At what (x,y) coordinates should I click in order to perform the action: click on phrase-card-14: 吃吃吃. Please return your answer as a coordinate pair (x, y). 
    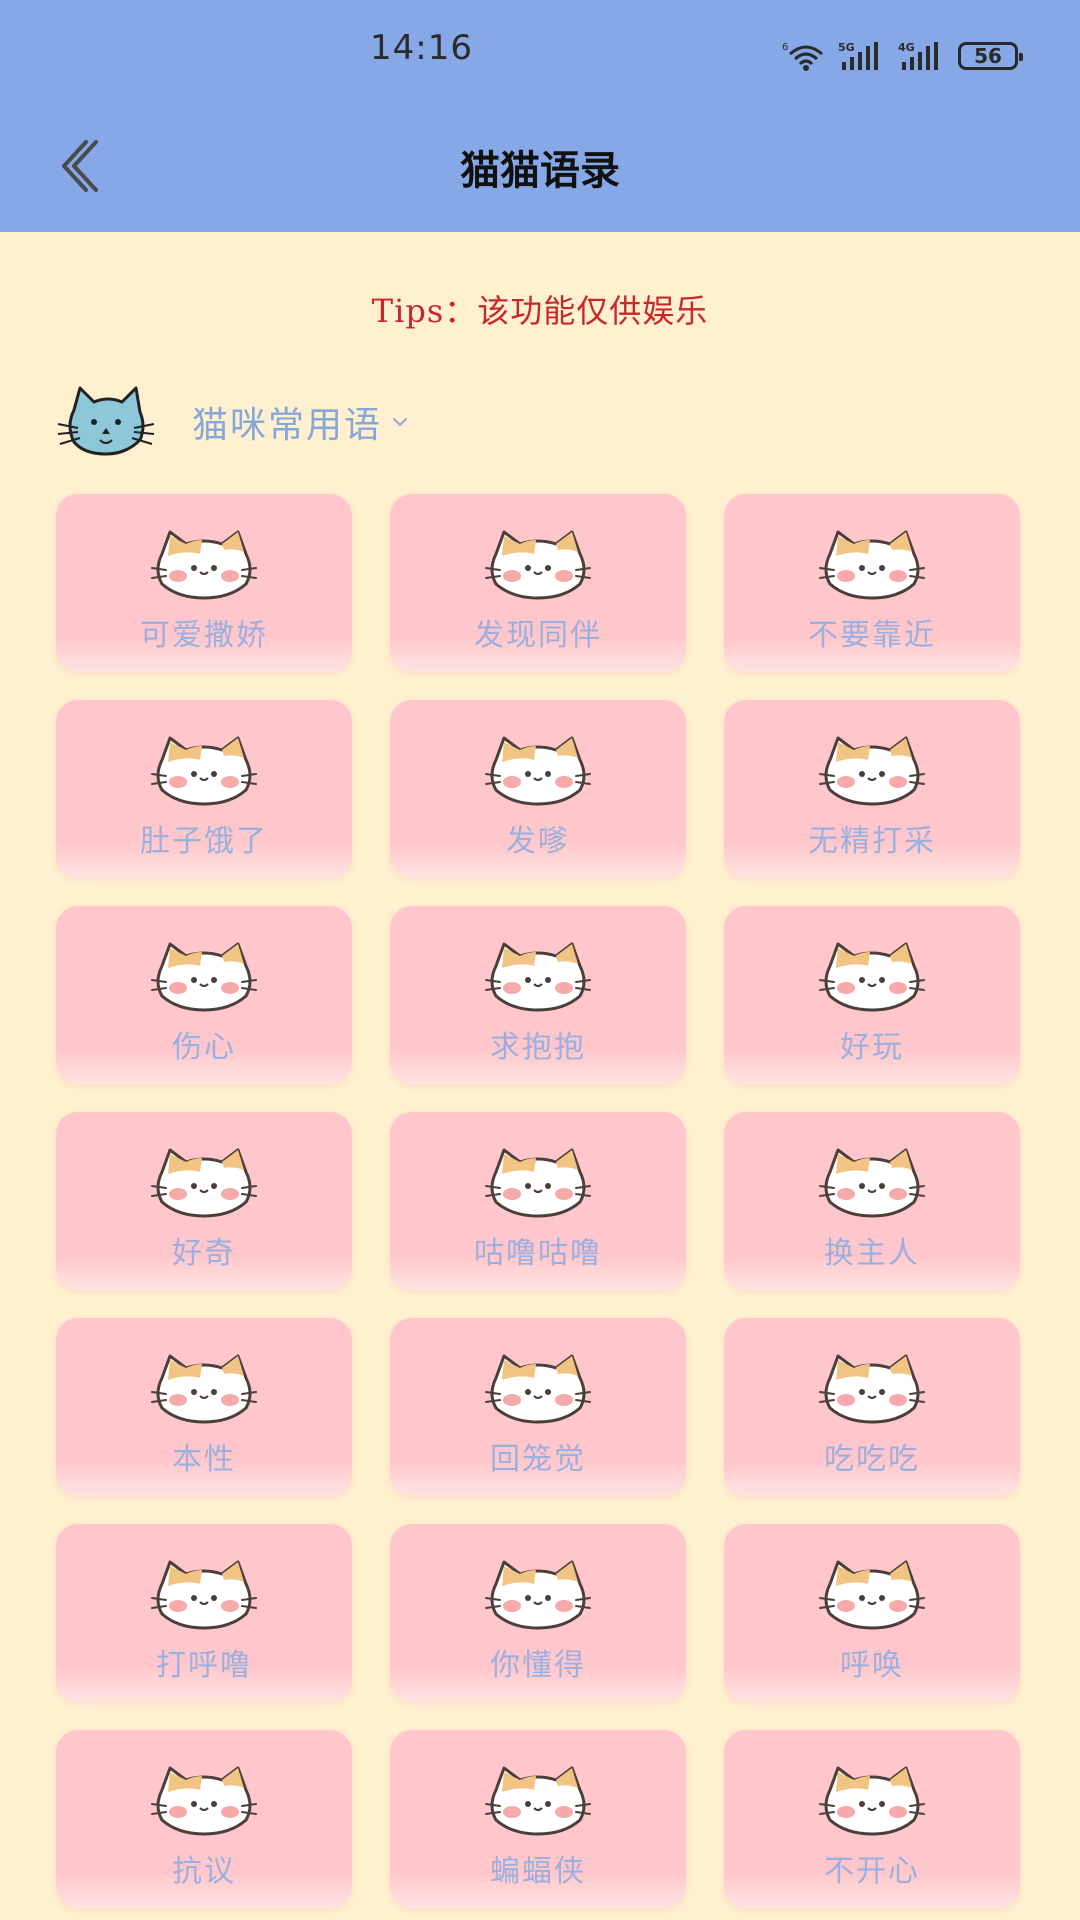
    Looking at the image, I should click on (872, 1407).